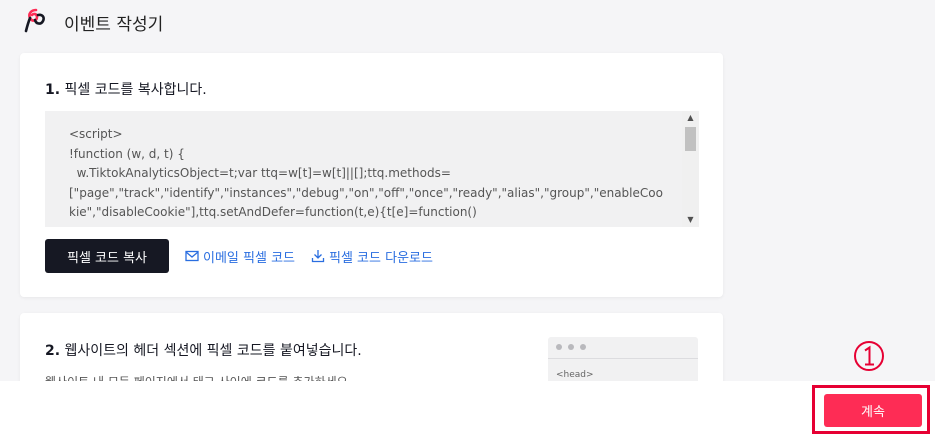  What do you see at coordinates (467, 21) in the screenshot?
I see `header: 이벤트 작성기` at bounding box center [467, 21].